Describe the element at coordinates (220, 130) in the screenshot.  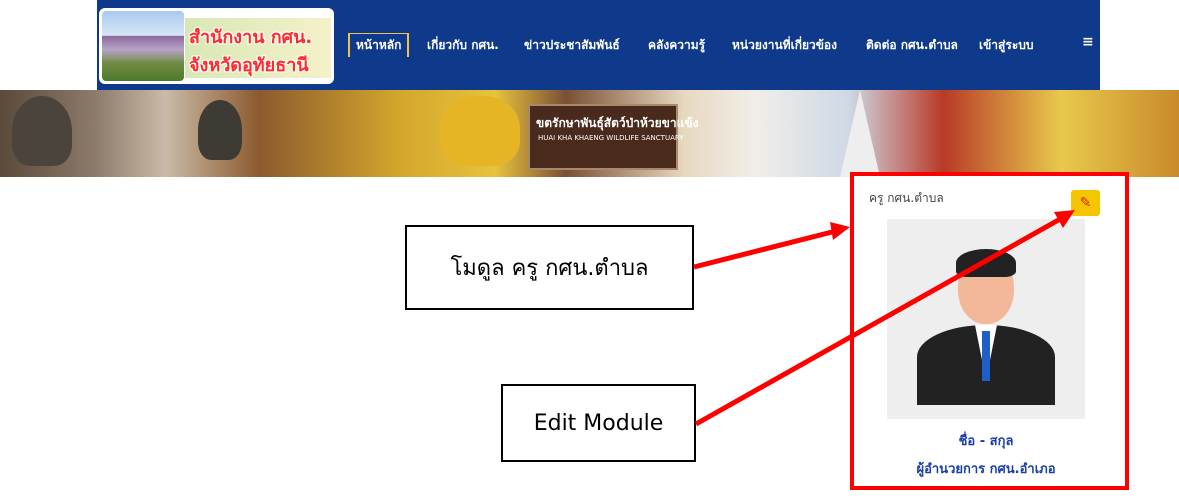
I see `banner-stupa-middle` at that location.